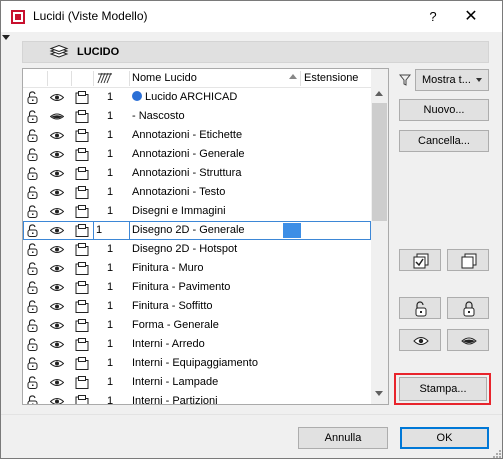 Image resolution: width=503 pixels, height=459 pixels. I want to click on layer-row: 1 Disegno 2D - Generale, so click(197, 230).